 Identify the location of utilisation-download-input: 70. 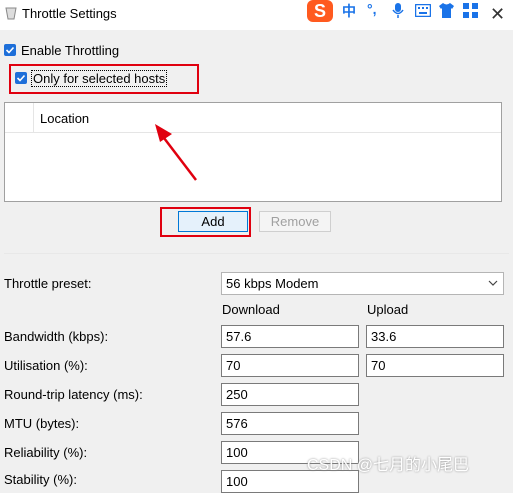
(290, 365).